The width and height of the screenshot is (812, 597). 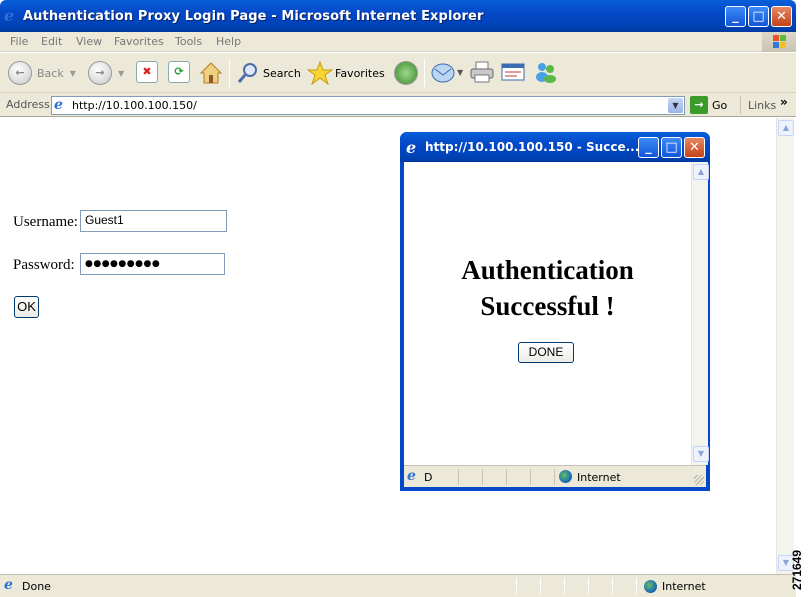 I want to click on refresh-icon: ⟳, so click(x=179, y=72).